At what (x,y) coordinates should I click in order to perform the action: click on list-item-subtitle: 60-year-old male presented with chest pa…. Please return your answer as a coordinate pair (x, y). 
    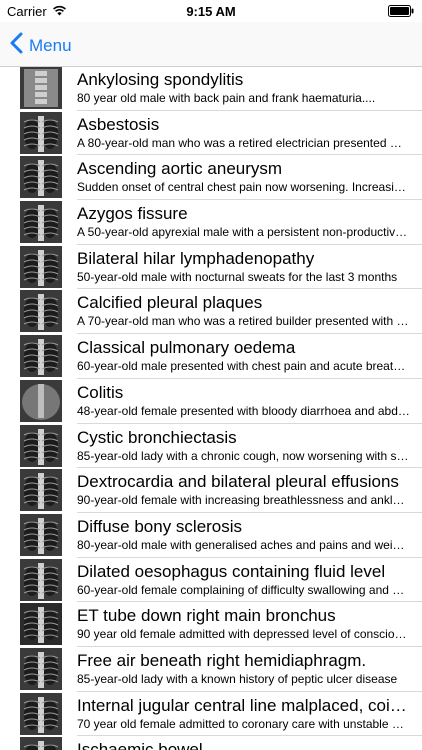
    Looking at the image, I should click on (243, 366).